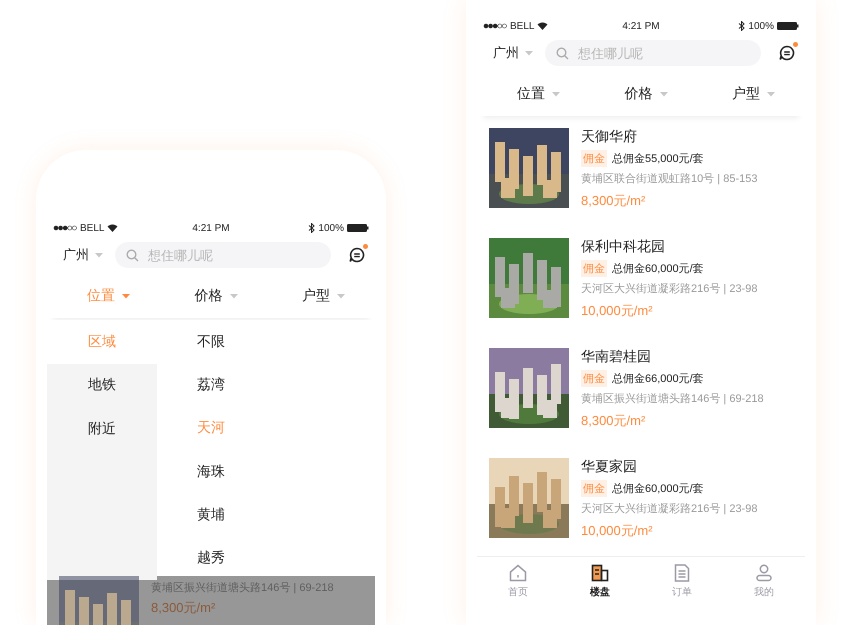  I want to click on commission-text: 总佣金66,000元/套, so click(658, 379).